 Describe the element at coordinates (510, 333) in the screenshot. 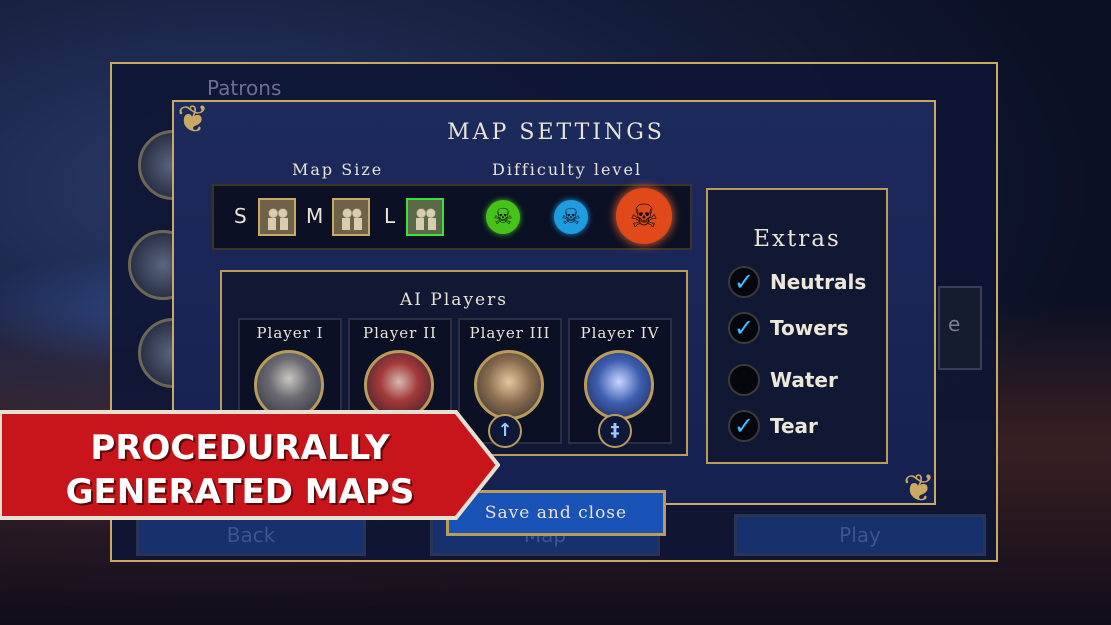

I see `player-name: Player III` at that location.